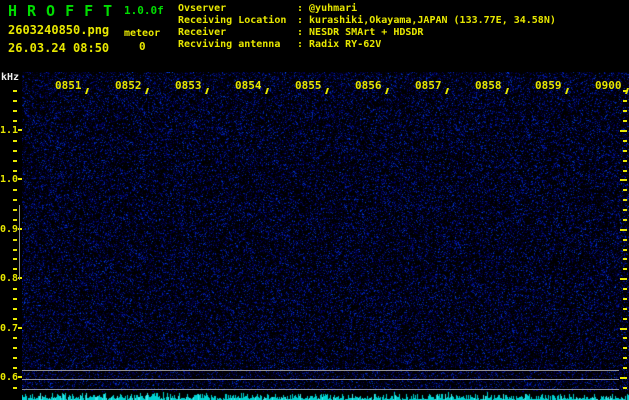 This screenshot has height=400, width=629. I want to click on freq-label: 1.0, so click(9, 179).